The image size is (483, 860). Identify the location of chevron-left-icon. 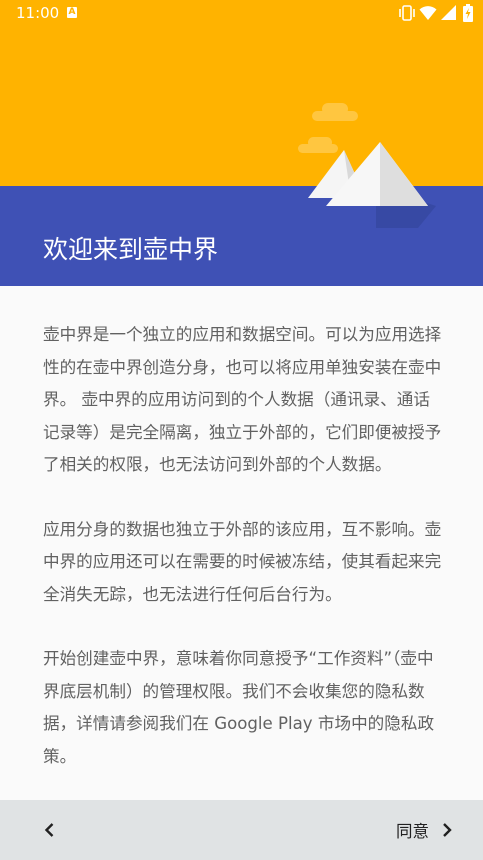
(49, 830).